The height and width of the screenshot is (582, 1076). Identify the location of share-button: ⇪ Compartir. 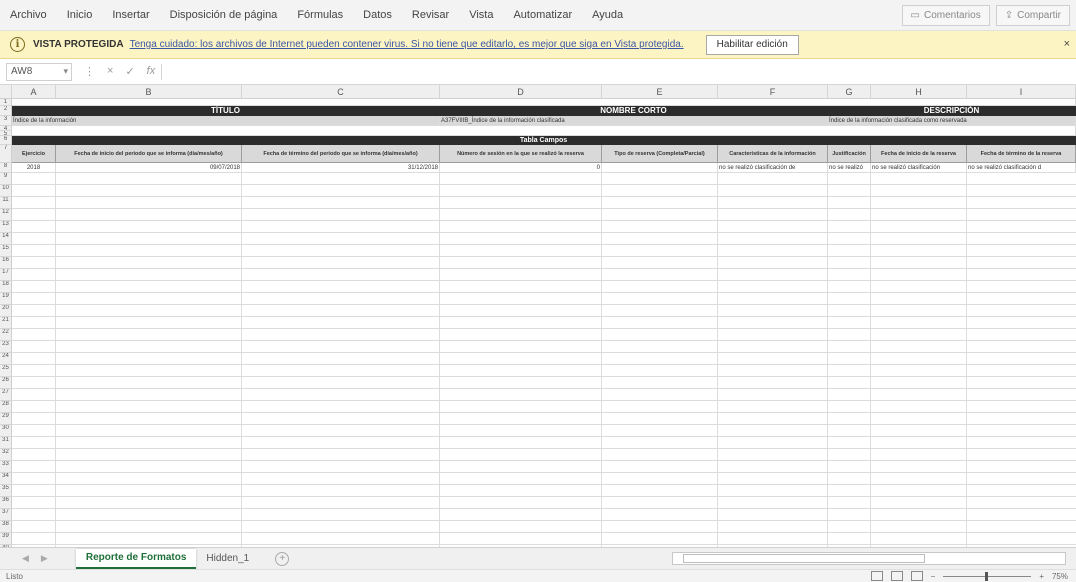
(1032, 15).